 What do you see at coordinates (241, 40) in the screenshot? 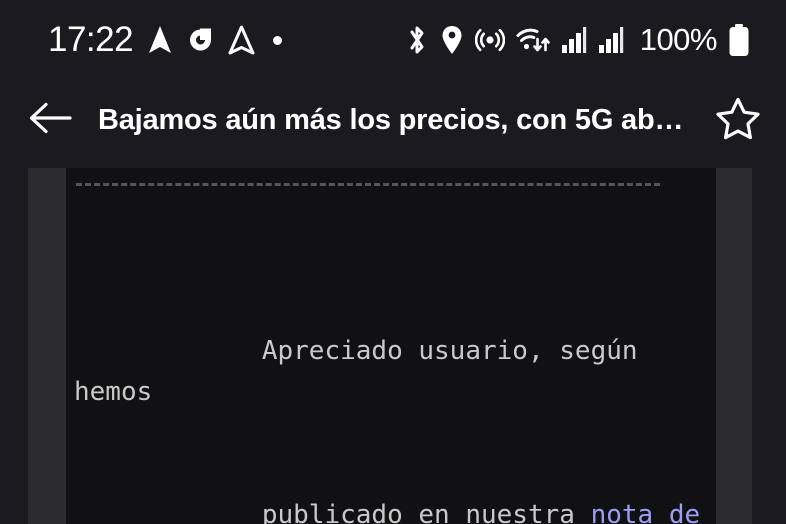
I see `navigation-arrow-outline-icon` at bounding box center [241, 40].